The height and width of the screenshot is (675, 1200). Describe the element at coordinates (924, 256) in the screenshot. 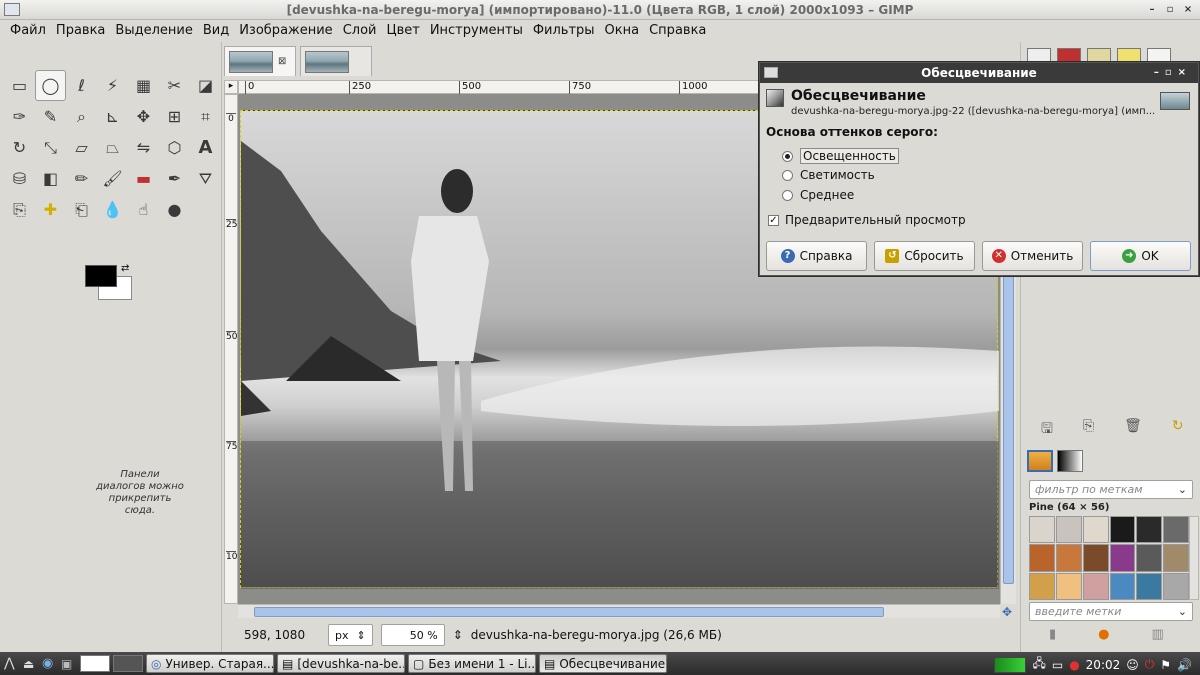

I see `reset-button: ↺ Сбросить` at that location.